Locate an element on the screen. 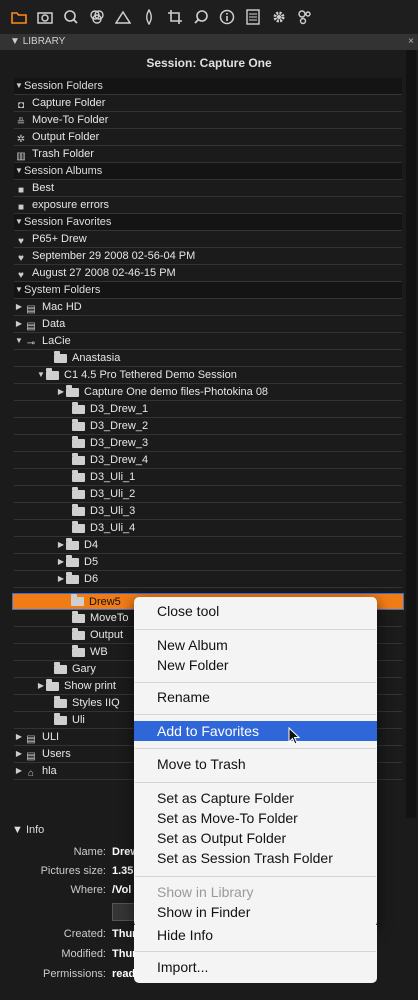  list-icon is located at coordinates (253, 17).